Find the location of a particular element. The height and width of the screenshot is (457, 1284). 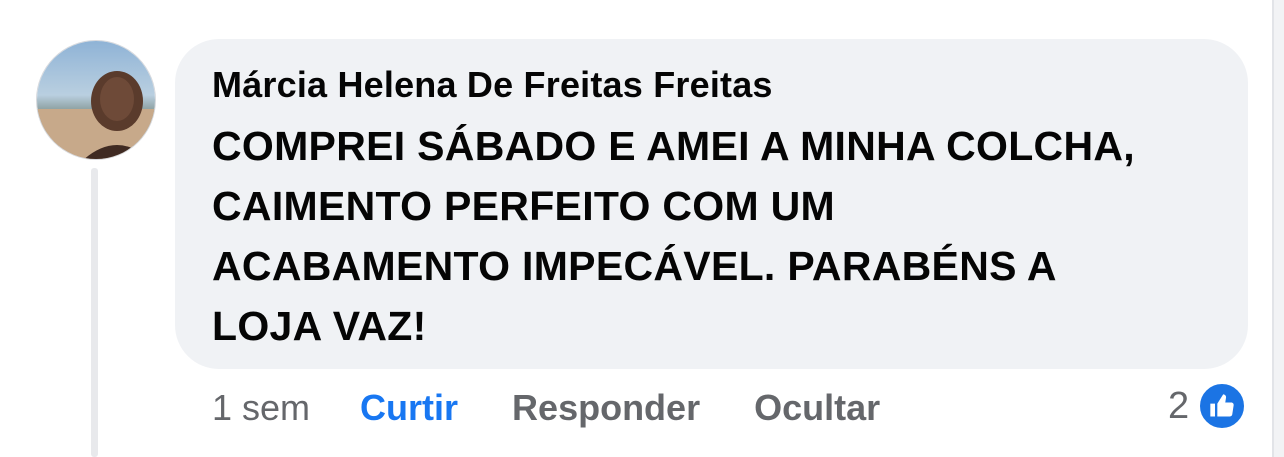

avatar is located at coordinates (96, 100).